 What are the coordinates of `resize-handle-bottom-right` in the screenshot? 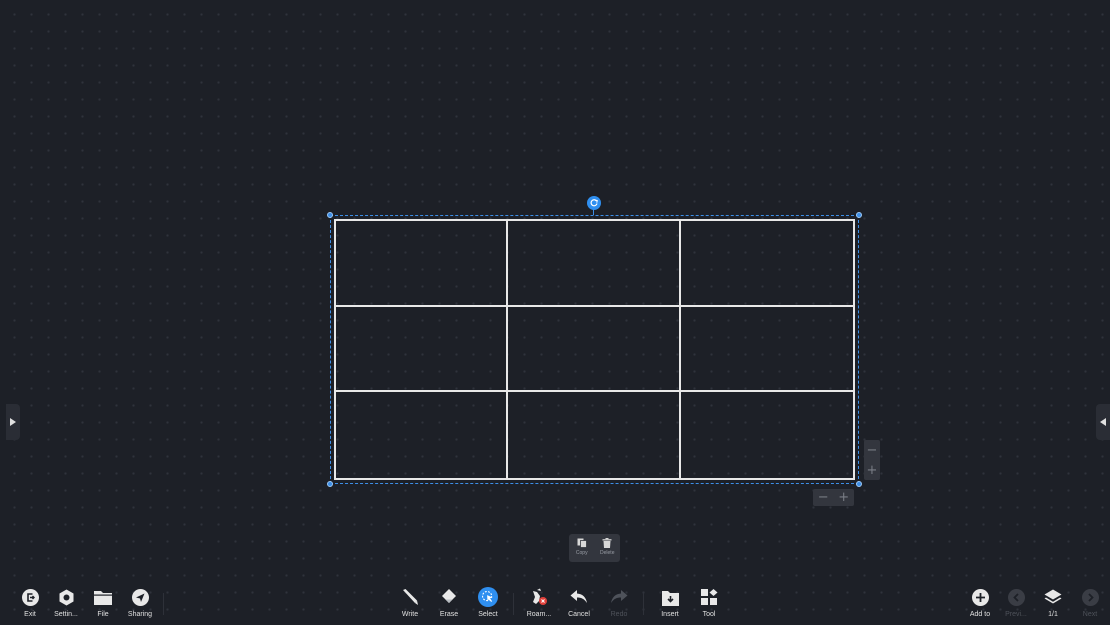 It's located at (859, 484).